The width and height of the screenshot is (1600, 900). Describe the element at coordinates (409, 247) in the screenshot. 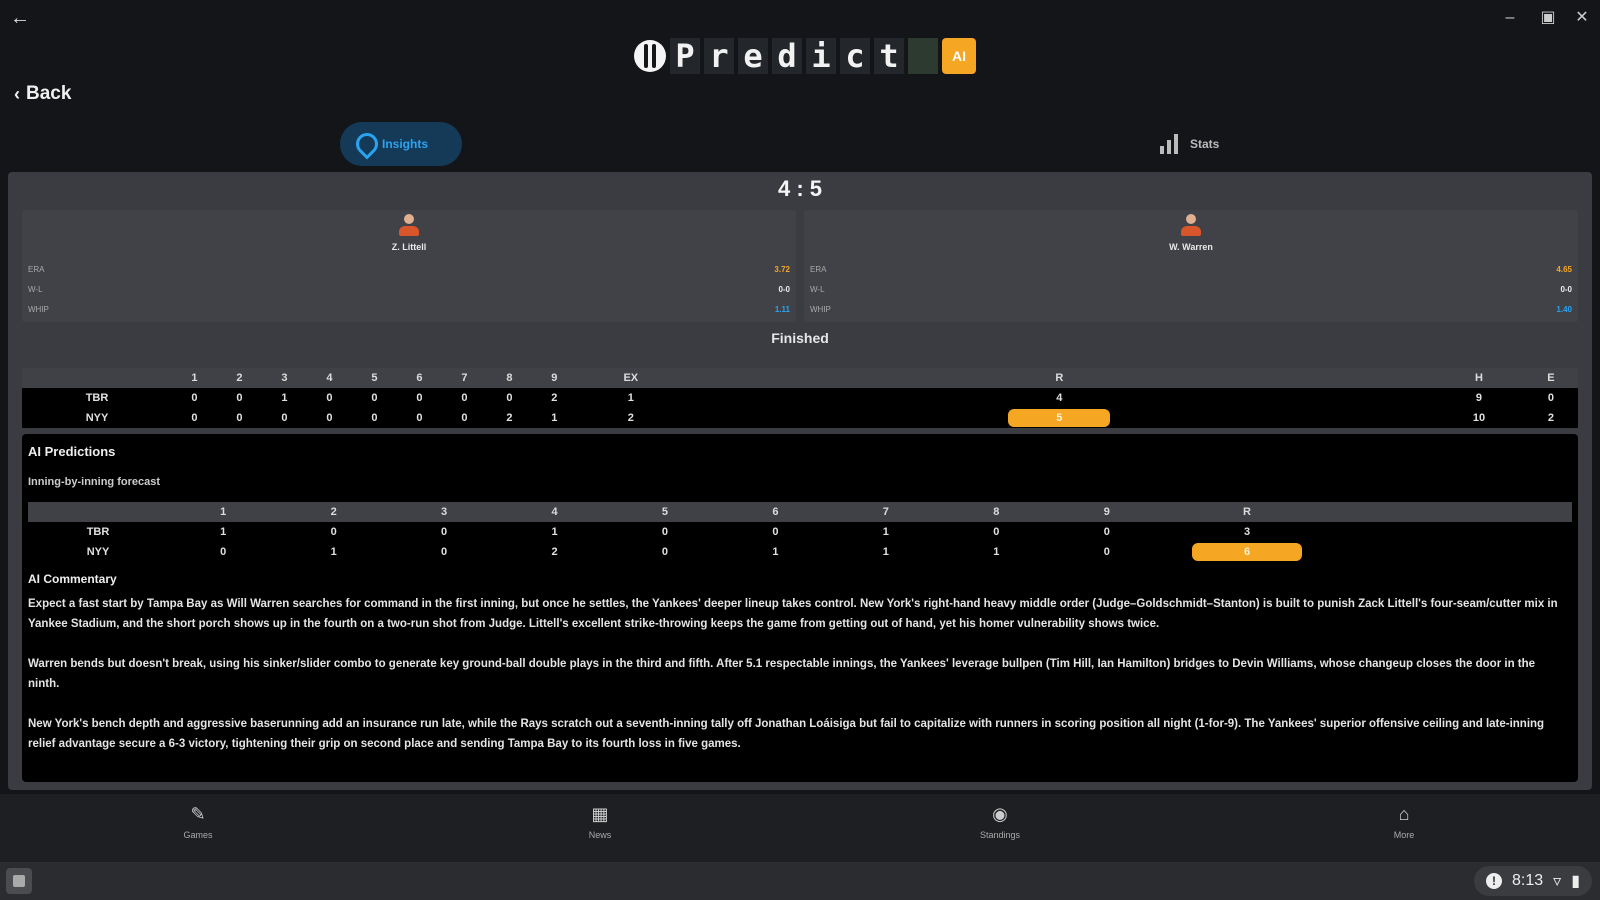

I see `pitcher-name: Z. Littell` at that location.